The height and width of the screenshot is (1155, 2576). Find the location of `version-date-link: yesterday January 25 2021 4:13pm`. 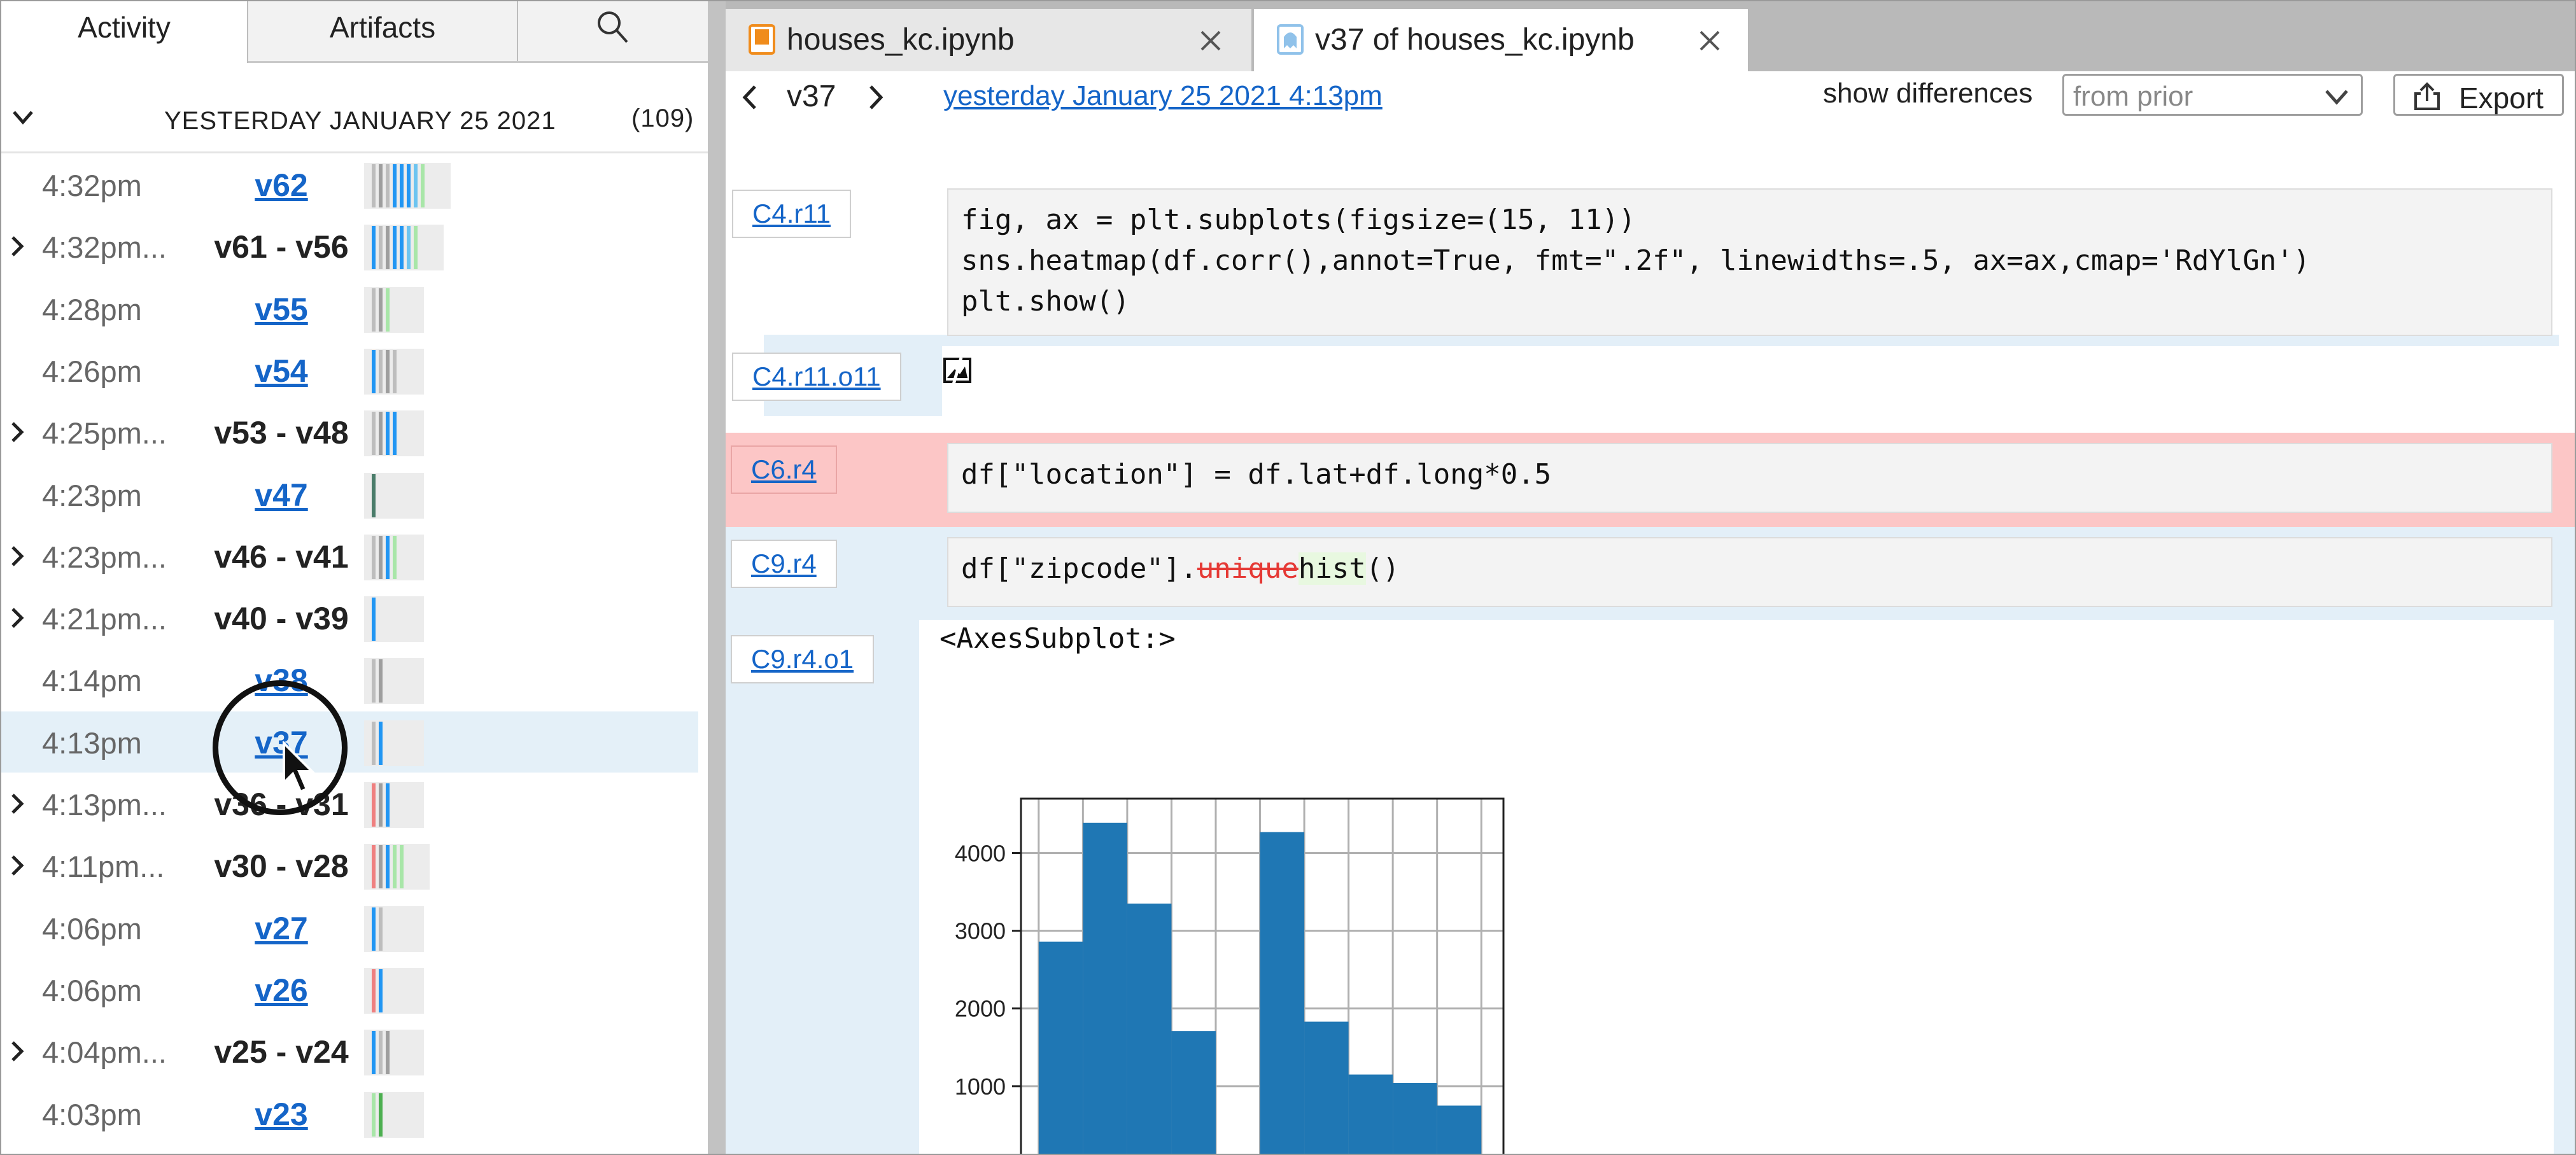

version-date-link: yesterday January 25 2021 4:13pm is located at coordinates (1163, 96).